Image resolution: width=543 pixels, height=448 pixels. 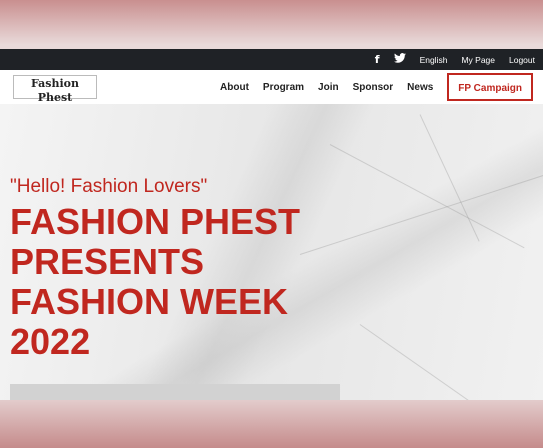 I want to click on logo-name: Fashion Phest, so click(x=55, y=90).